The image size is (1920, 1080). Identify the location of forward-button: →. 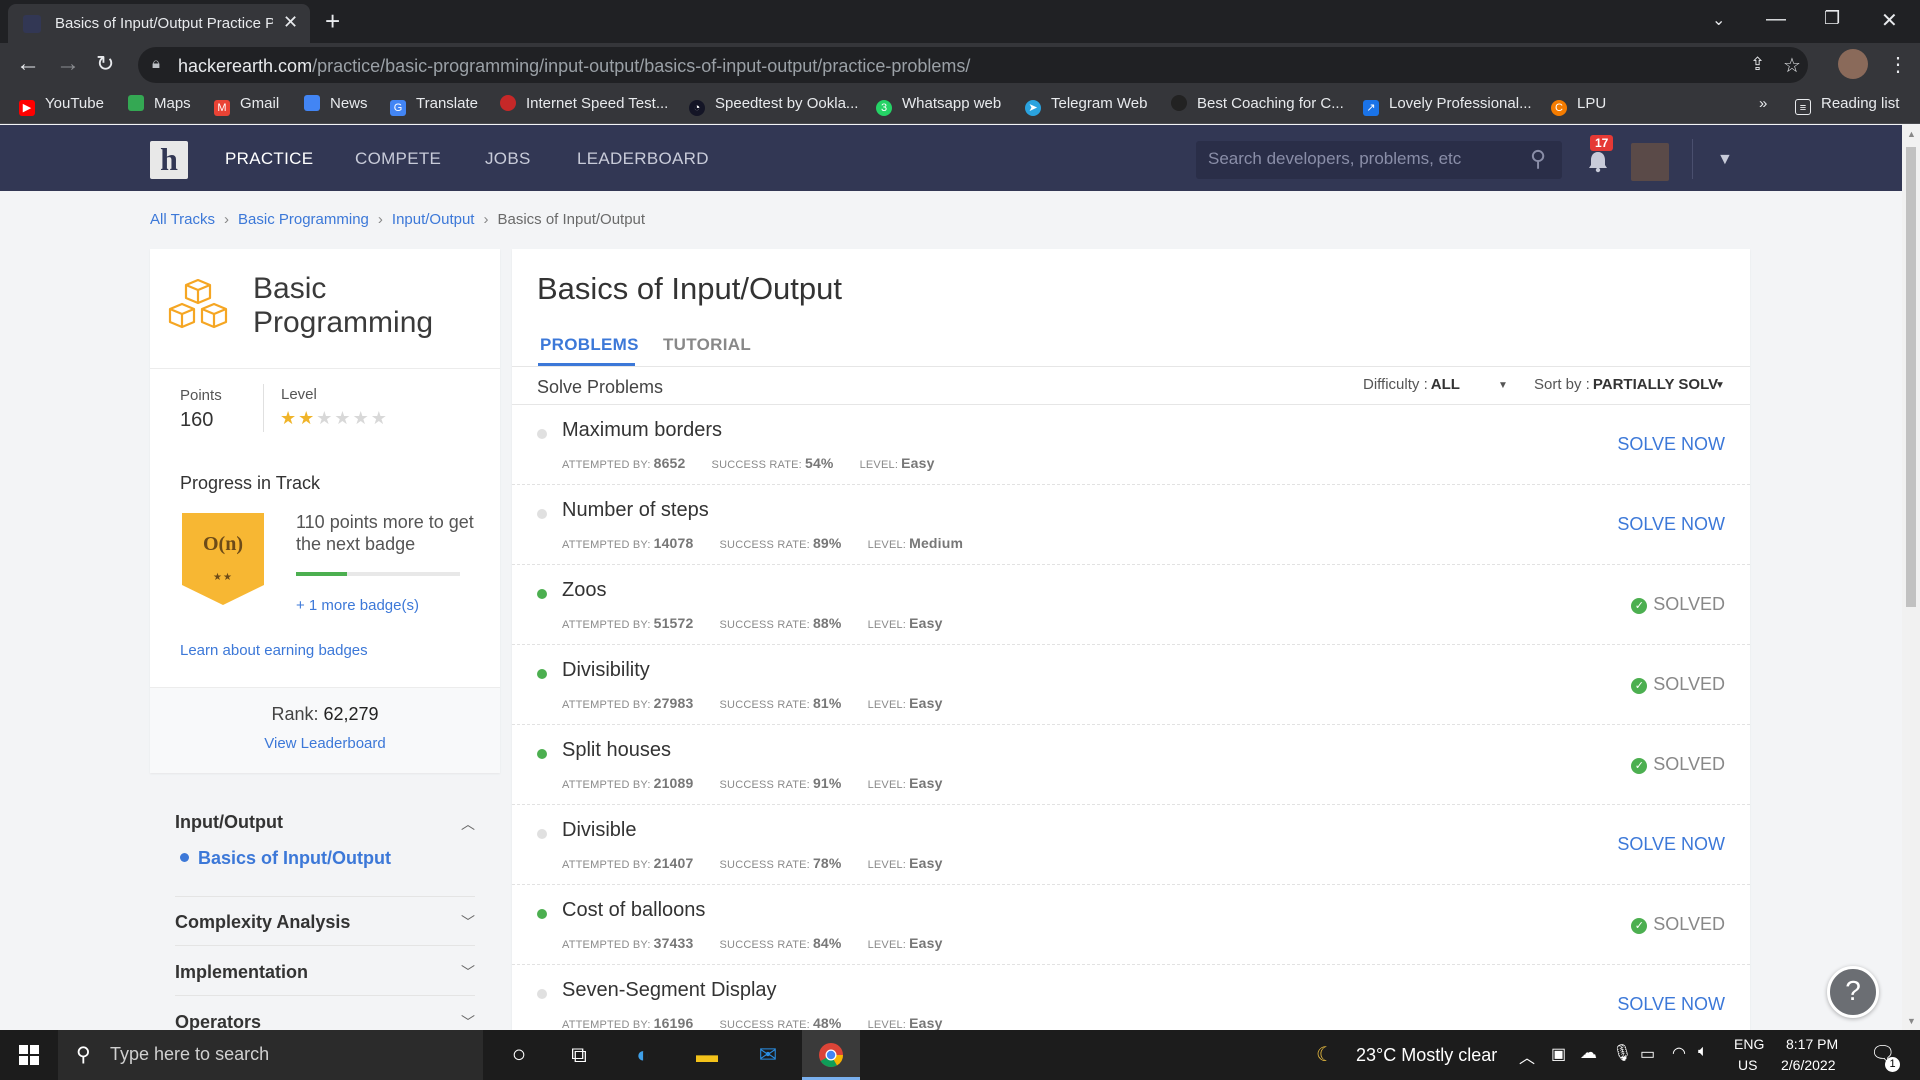
(68, 64).